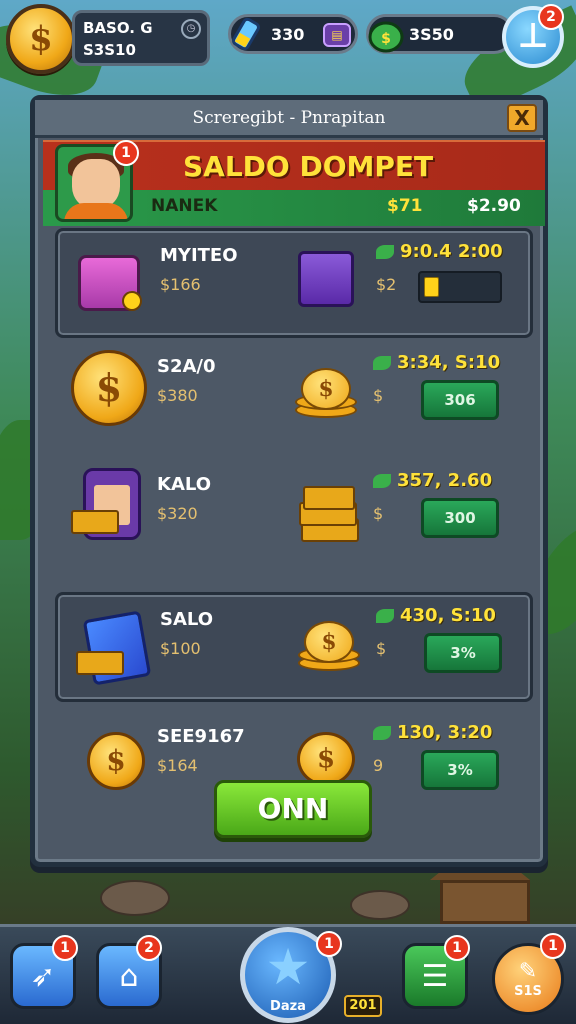 The height and width of the screenshot is (1024, 576). Describe the element at coordinates (248, 34) in the screenshot. I see `potion-icon` at that location.